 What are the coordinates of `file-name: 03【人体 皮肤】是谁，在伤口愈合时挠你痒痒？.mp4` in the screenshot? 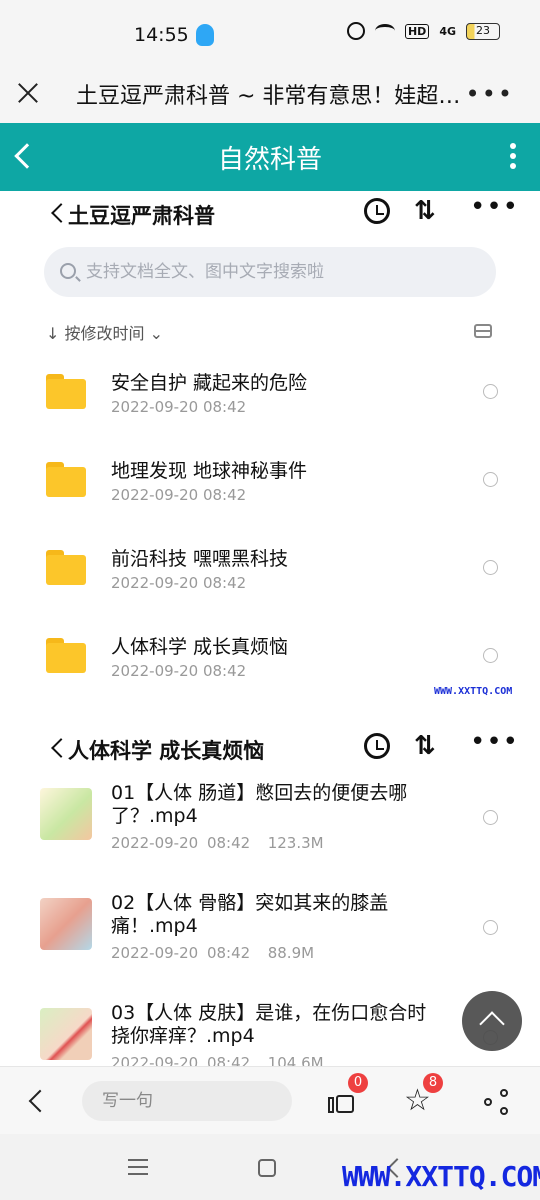 It's located at (269, 1024).